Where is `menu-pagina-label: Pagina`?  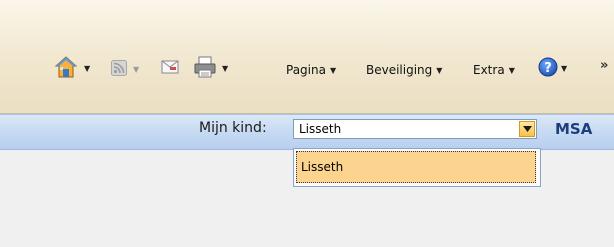
menu-pagina-label: Pagina is located at coordinates (306, 70).